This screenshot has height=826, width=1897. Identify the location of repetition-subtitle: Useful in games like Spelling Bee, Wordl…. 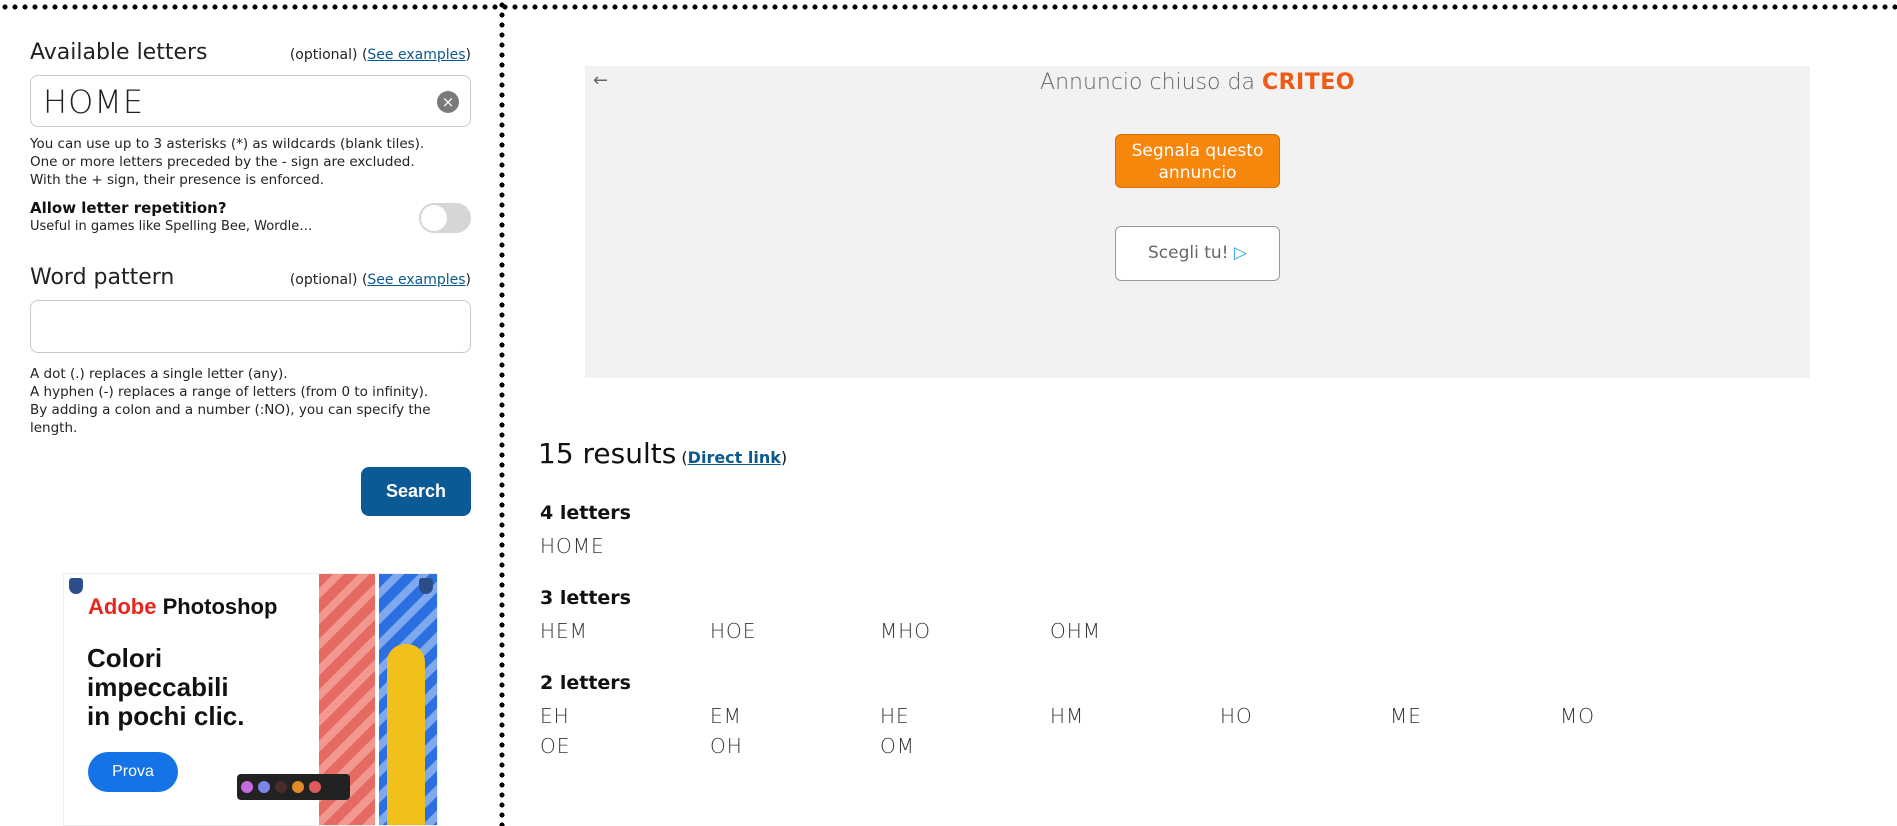
(171, 226).